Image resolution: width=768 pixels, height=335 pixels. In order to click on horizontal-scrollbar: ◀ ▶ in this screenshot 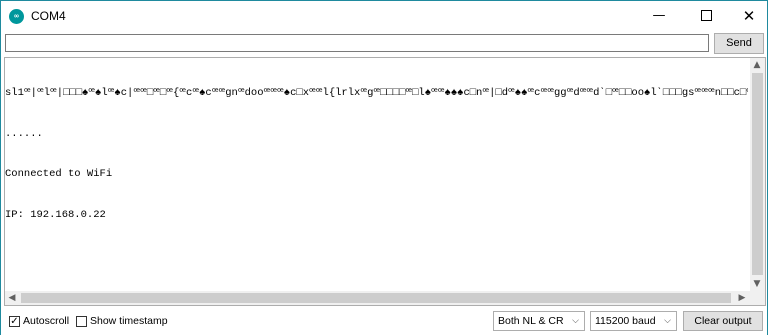, I will do `click(377, 298)`.